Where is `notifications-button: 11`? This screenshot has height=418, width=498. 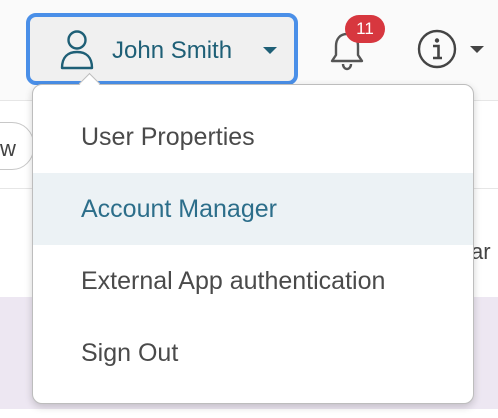
notifications-button: 11 is located at coordinates (355, 45).